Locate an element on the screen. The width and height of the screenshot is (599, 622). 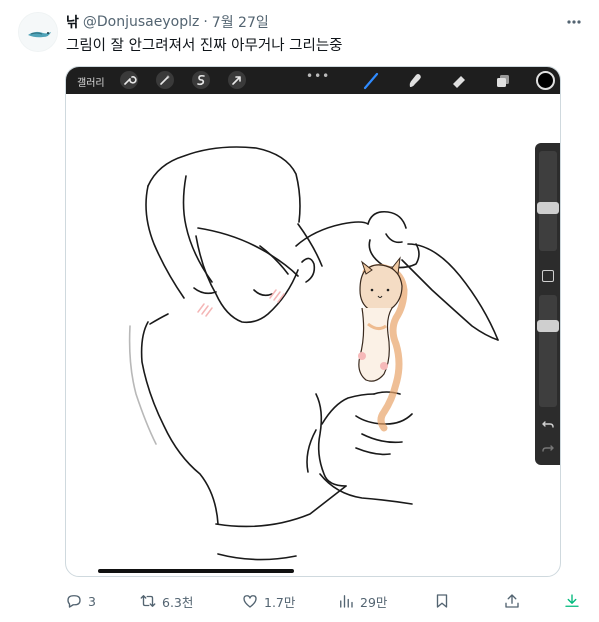
brush-icon is located at coordinates (371, 81).